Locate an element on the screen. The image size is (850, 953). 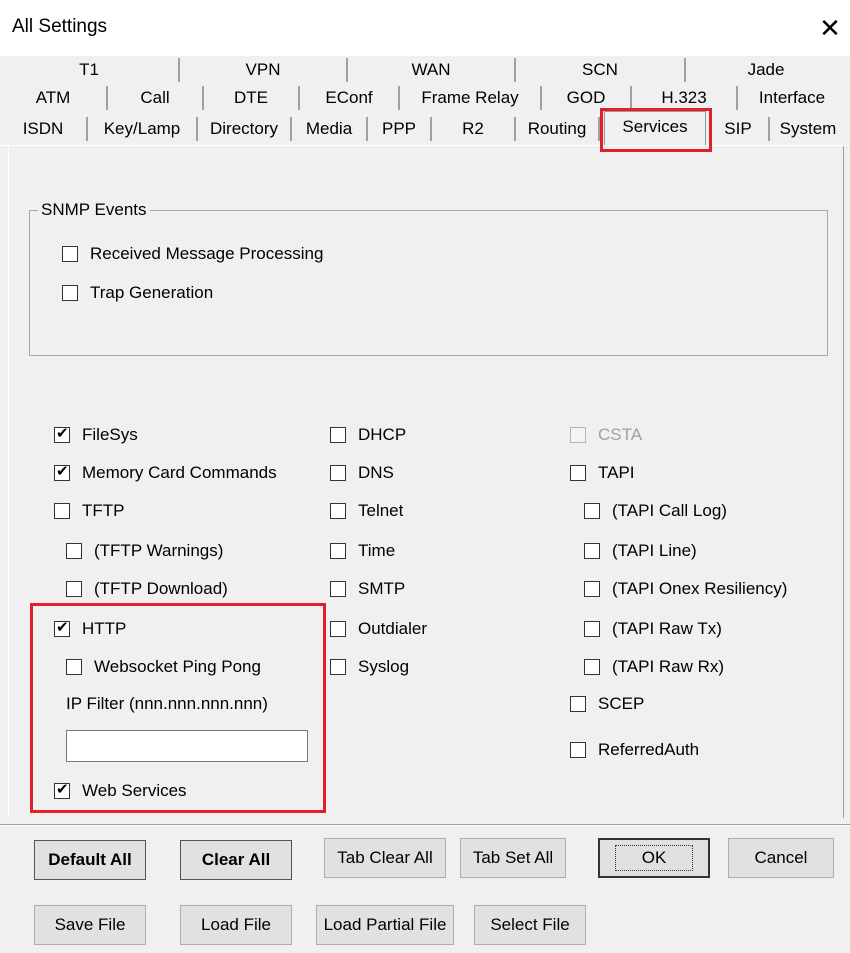
filesys-checkbox: FileSys is located at coordinates (96, 434).